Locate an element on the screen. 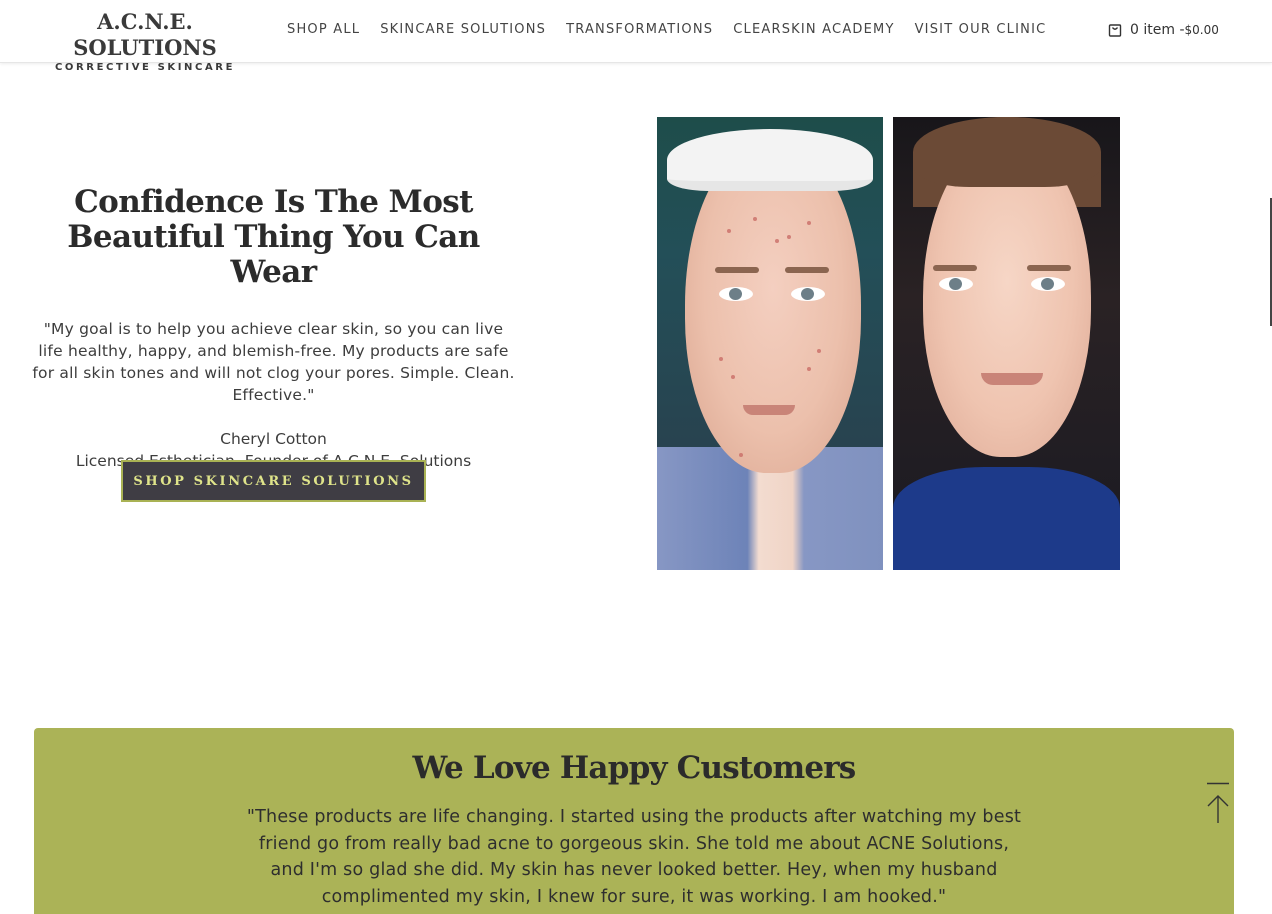 Image resolution: width=1272 pixels, height=914 pixels. before-photo is located at coordinates (770, 343).